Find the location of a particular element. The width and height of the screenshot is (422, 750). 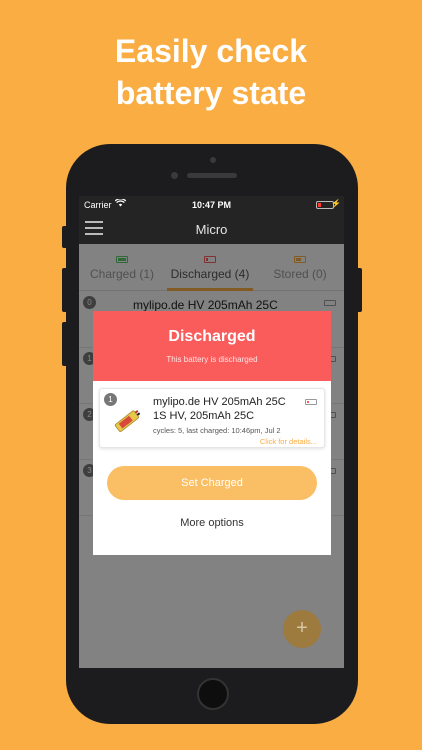

dialog-header: Discharged This battery is discharged is located at coordinates (212, 346).